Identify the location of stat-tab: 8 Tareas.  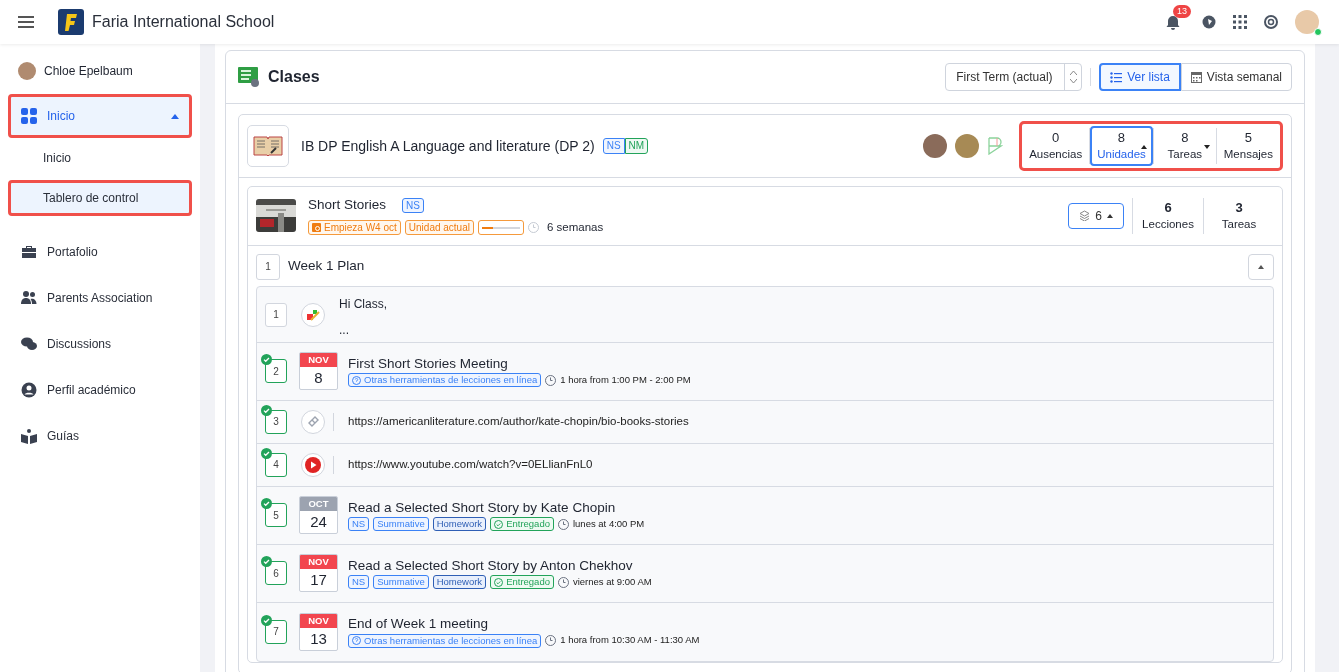
(1184, 146).